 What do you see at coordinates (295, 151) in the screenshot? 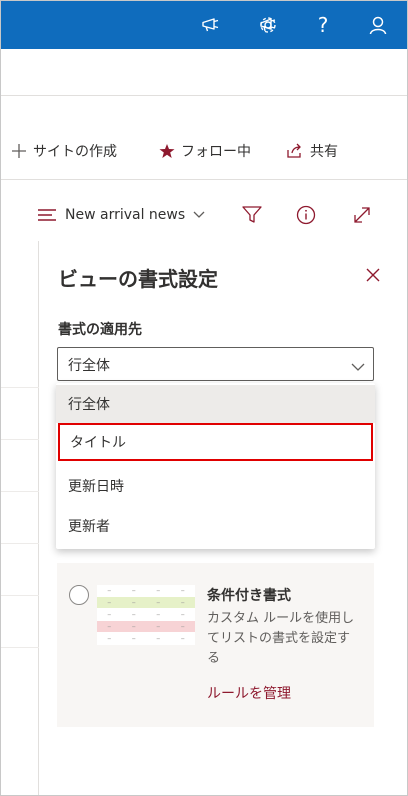
I see `share-icon` at bounding box center [295, 151].